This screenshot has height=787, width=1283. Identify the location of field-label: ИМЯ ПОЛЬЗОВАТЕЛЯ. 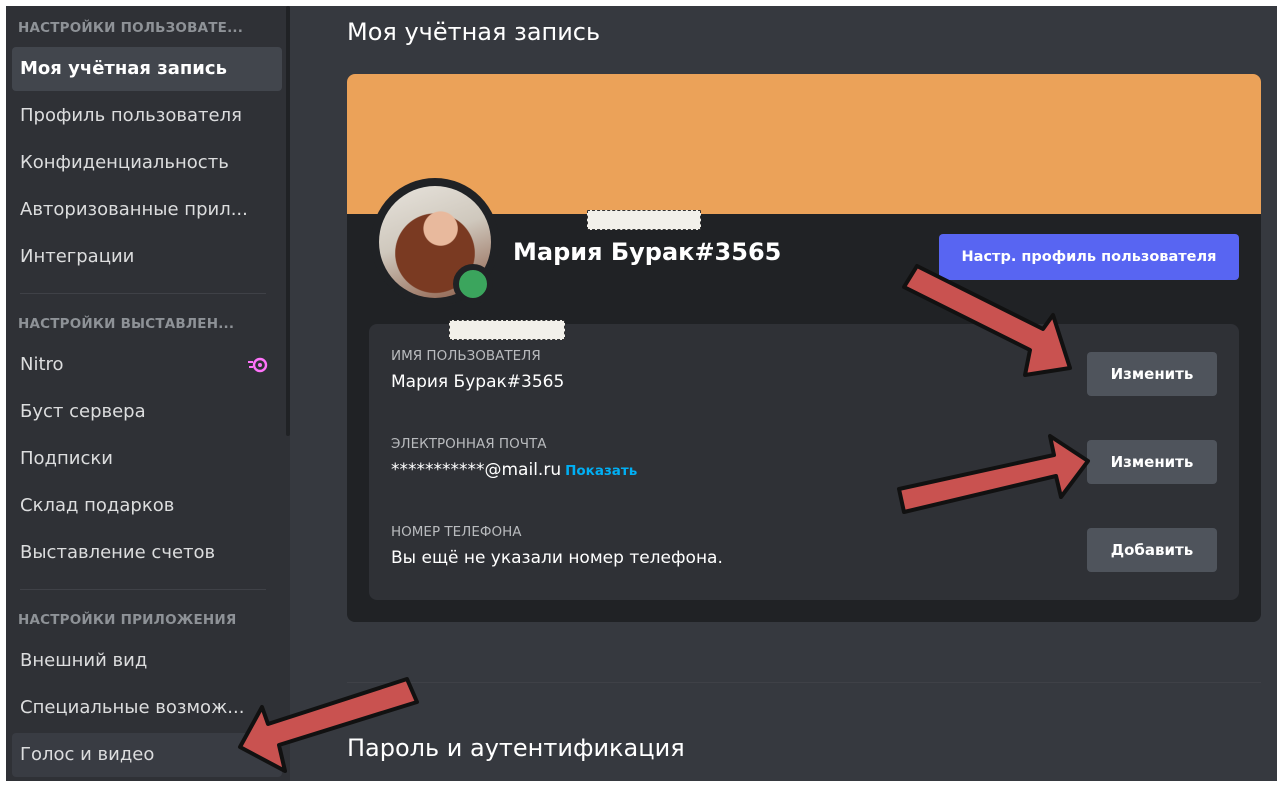
(466, 356).